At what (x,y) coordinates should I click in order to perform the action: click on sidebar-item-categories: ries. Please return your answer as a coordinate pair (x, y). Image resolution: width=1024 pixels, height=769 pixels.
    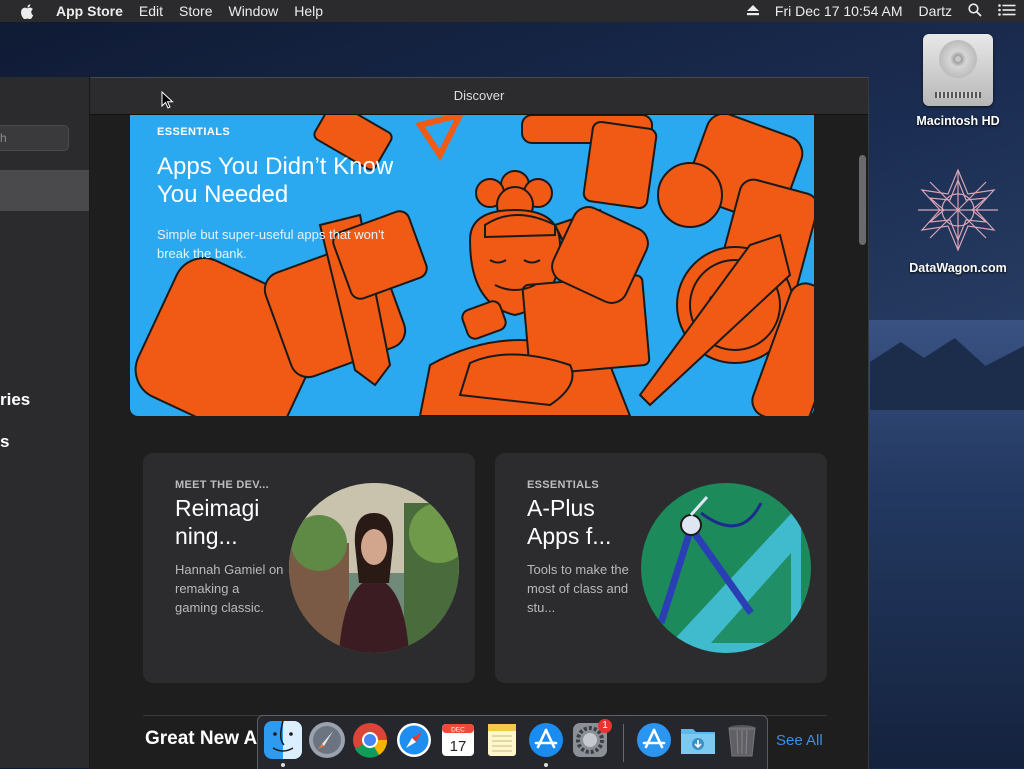
    Looking at the image, I should click on (15, 400).